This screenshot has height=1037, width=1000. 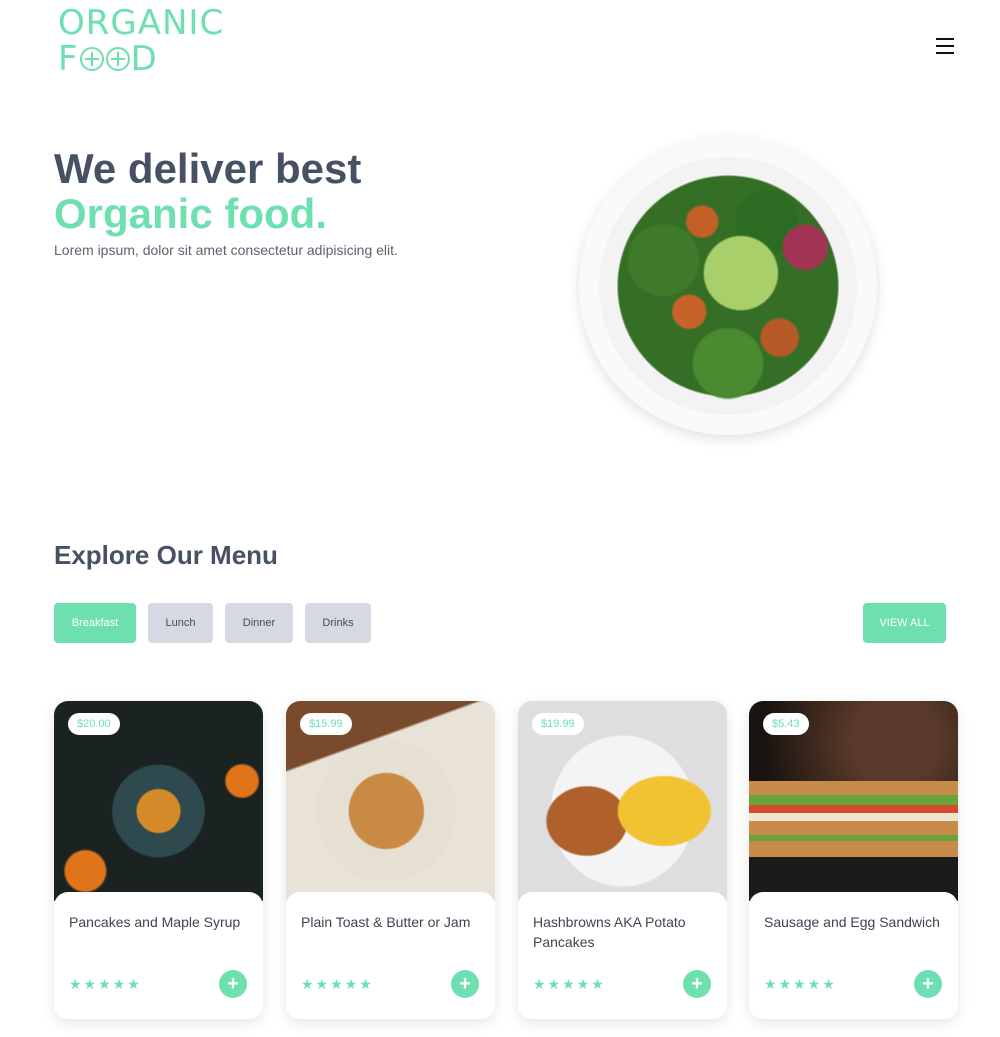 What do you see at coordinates (158, 955) in the screenshot?
I see `card-body: Pancakes and Maple Syrup ★★★★★ +` at bounding box center [158, 955].